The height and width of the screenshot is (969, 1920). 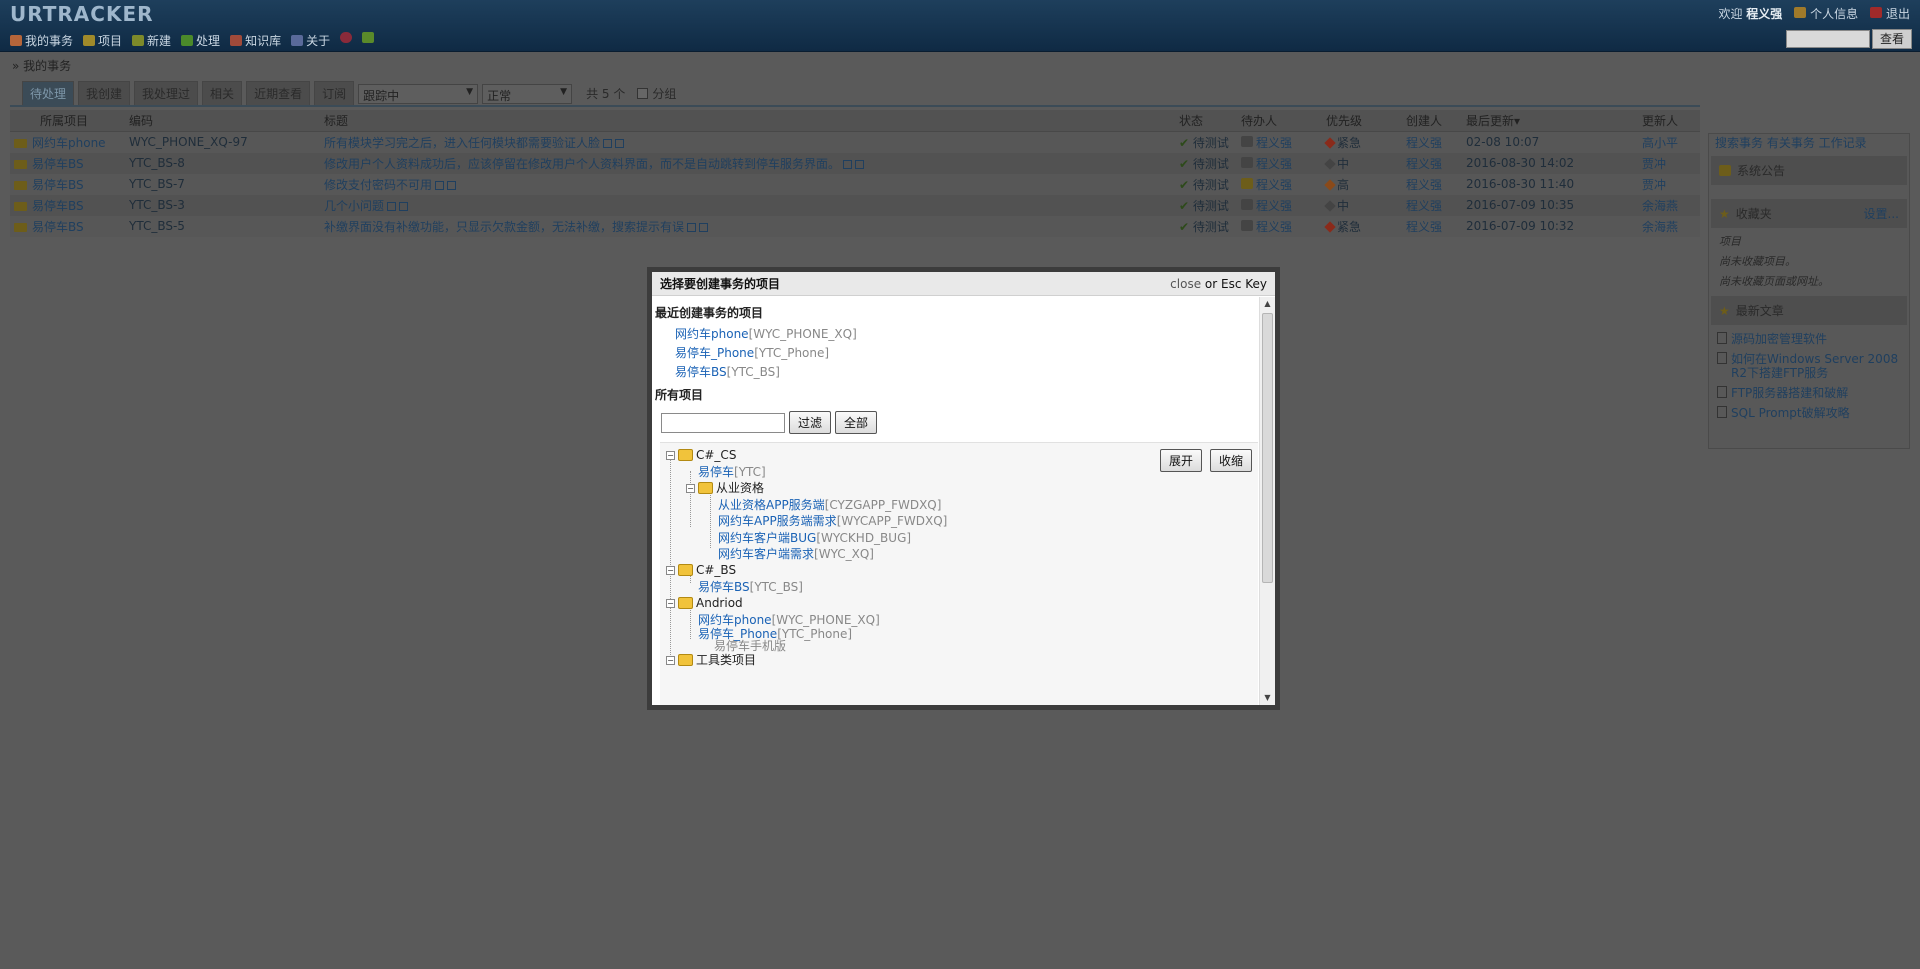 What do you see at coordinates (166, 93) in the screenshot?
I see `tab-2: 我处理过` at bounding box center [166, 93].